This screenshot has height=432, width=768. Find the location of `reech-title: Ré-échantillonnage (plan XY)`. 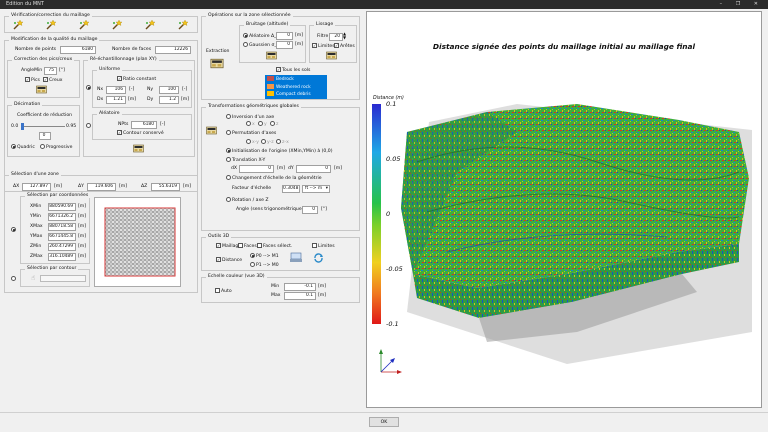

reech-title: Ré-échantillonnage (plan XY) is located at coordinates (123, 59).